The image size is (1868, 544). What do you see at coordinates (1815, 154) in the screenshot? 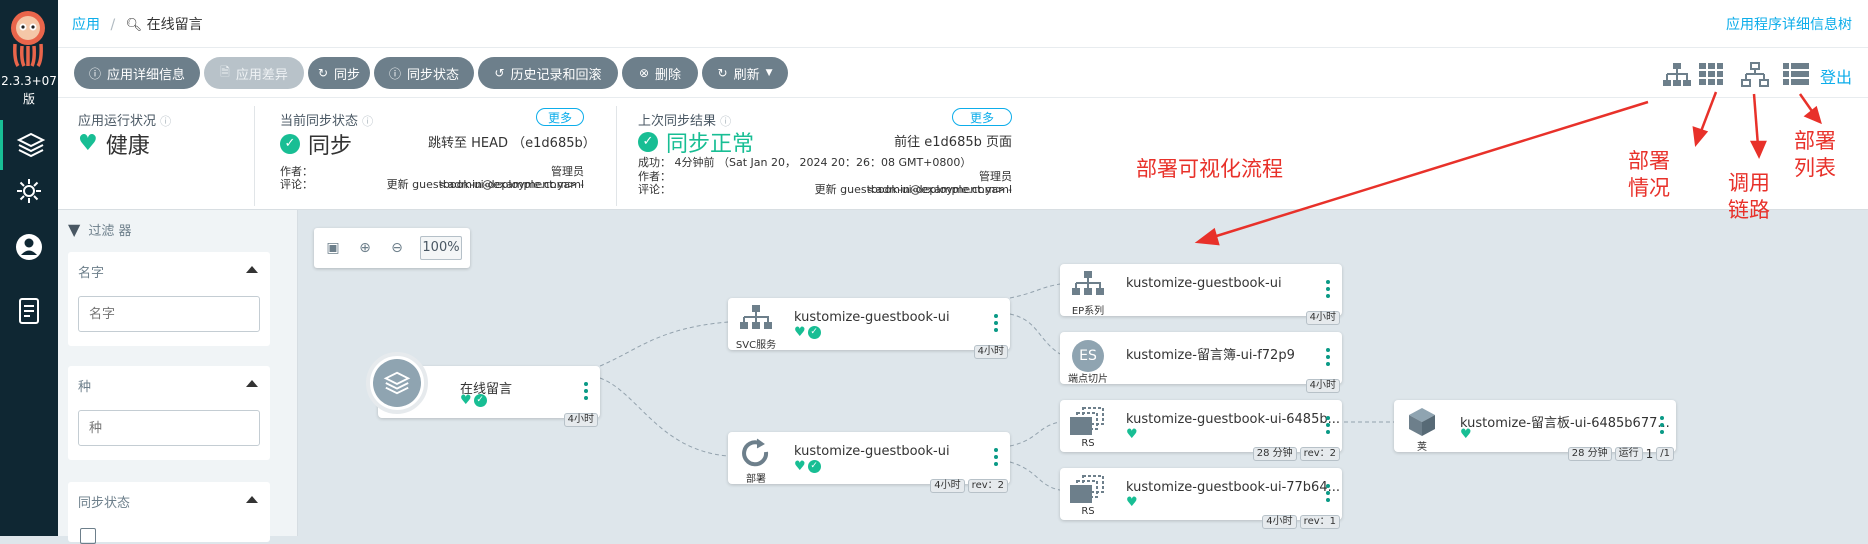
I see `annotation-deploy-list: 部署 列表` at bounding box center [1815, 154].